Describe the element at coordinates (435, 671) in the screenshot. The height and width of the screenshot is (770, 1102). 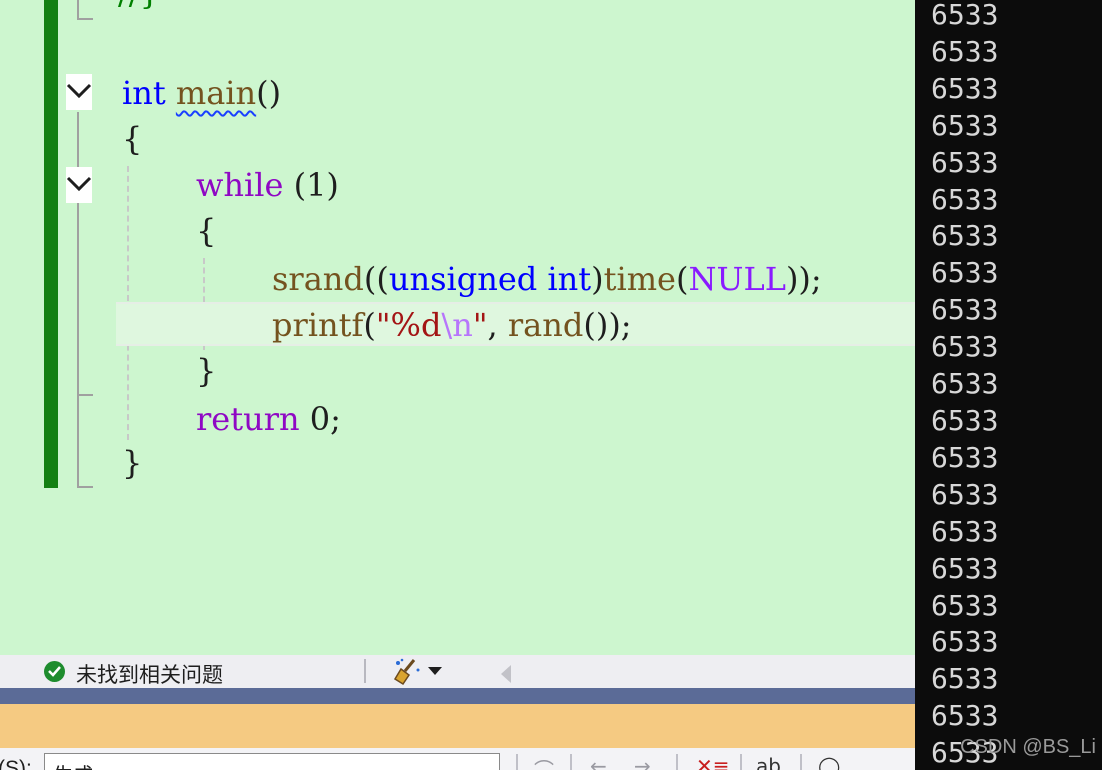
I see `dropdown-arrow-icon` at that location.